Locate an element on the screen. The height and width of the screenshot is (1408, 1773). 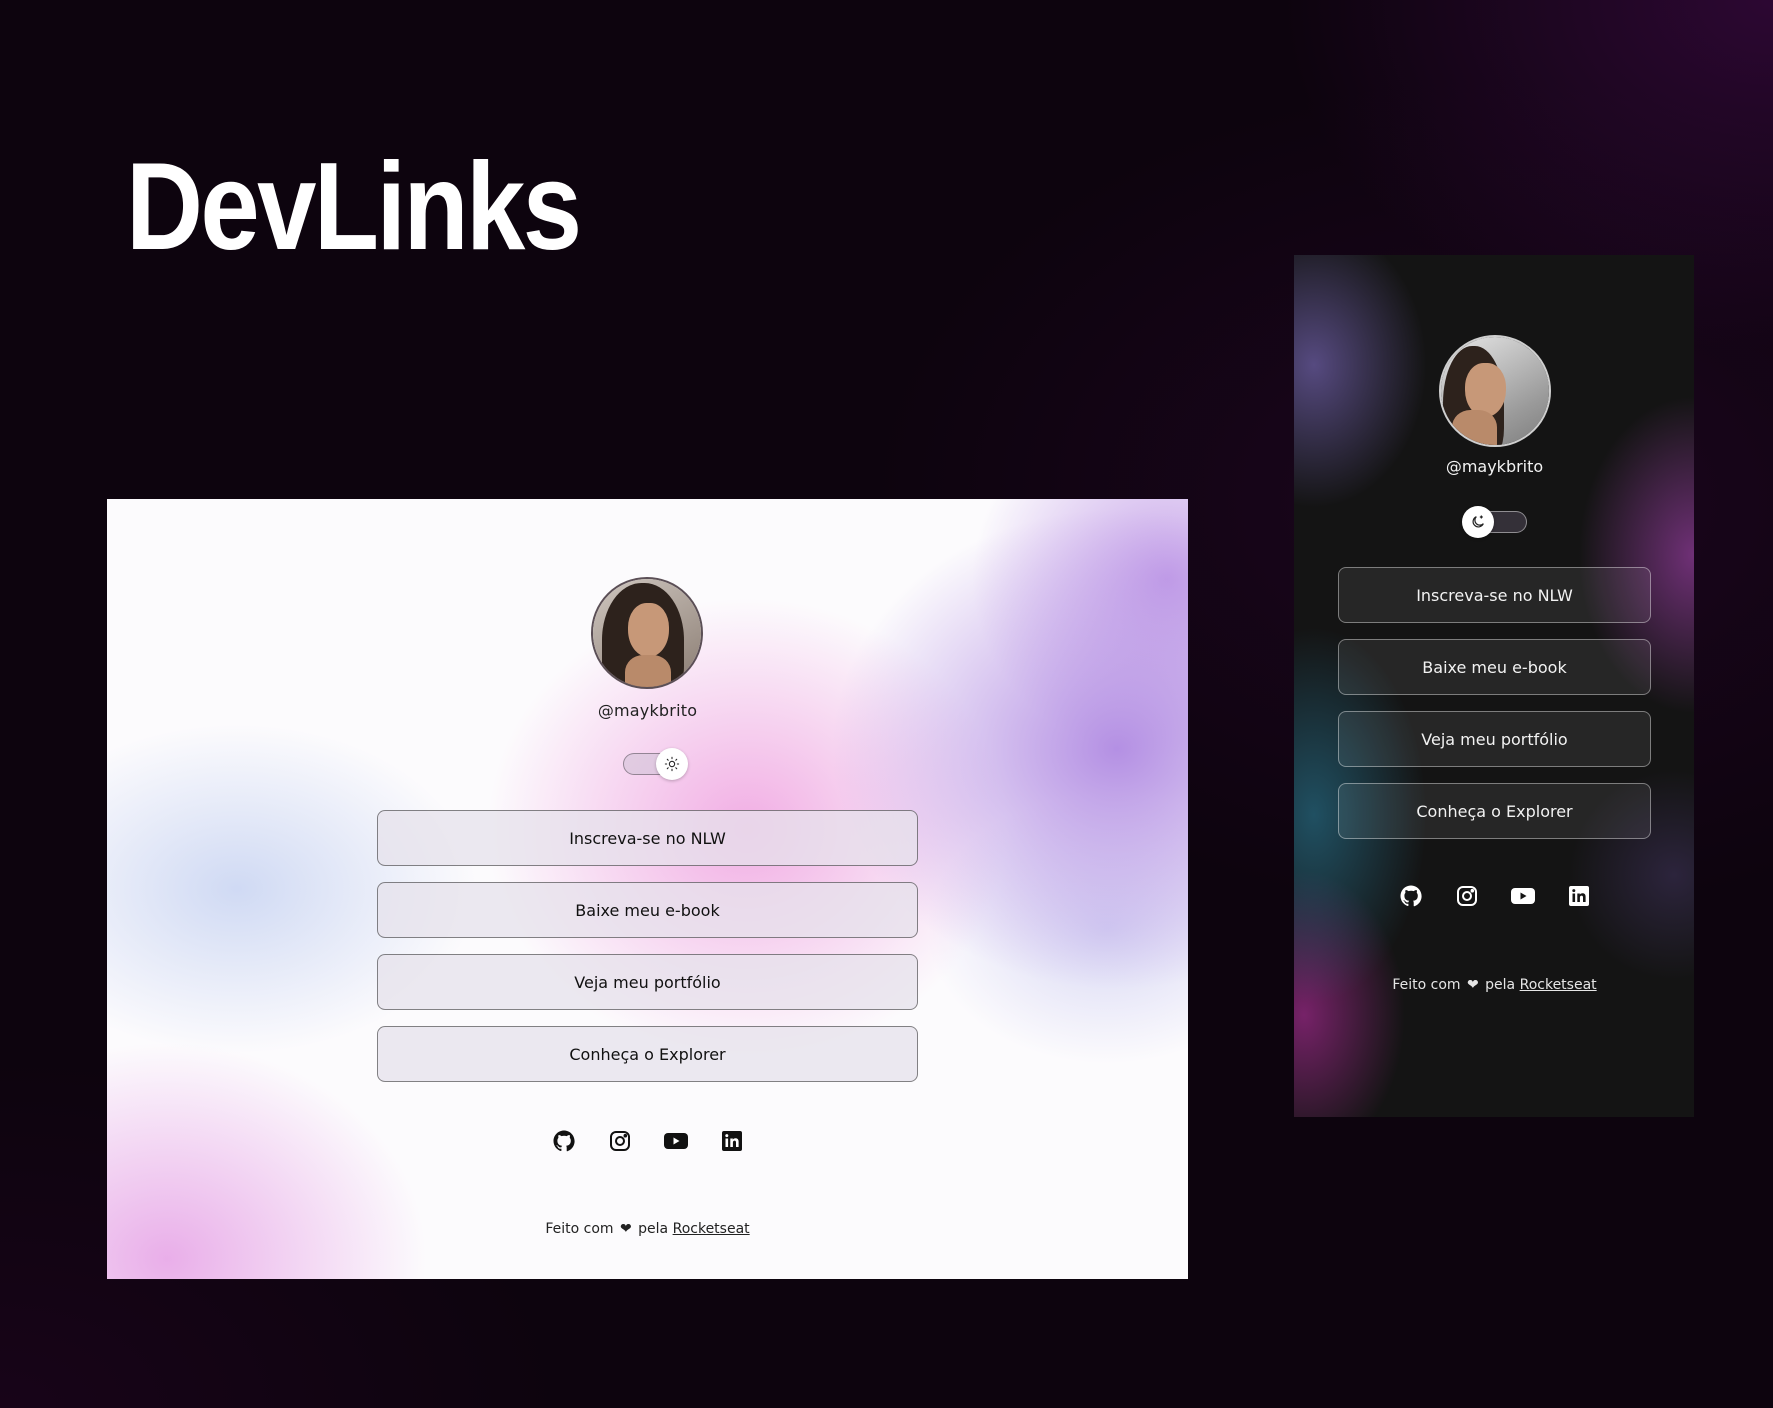
moon-icon is located at coordinates (1478, 521).